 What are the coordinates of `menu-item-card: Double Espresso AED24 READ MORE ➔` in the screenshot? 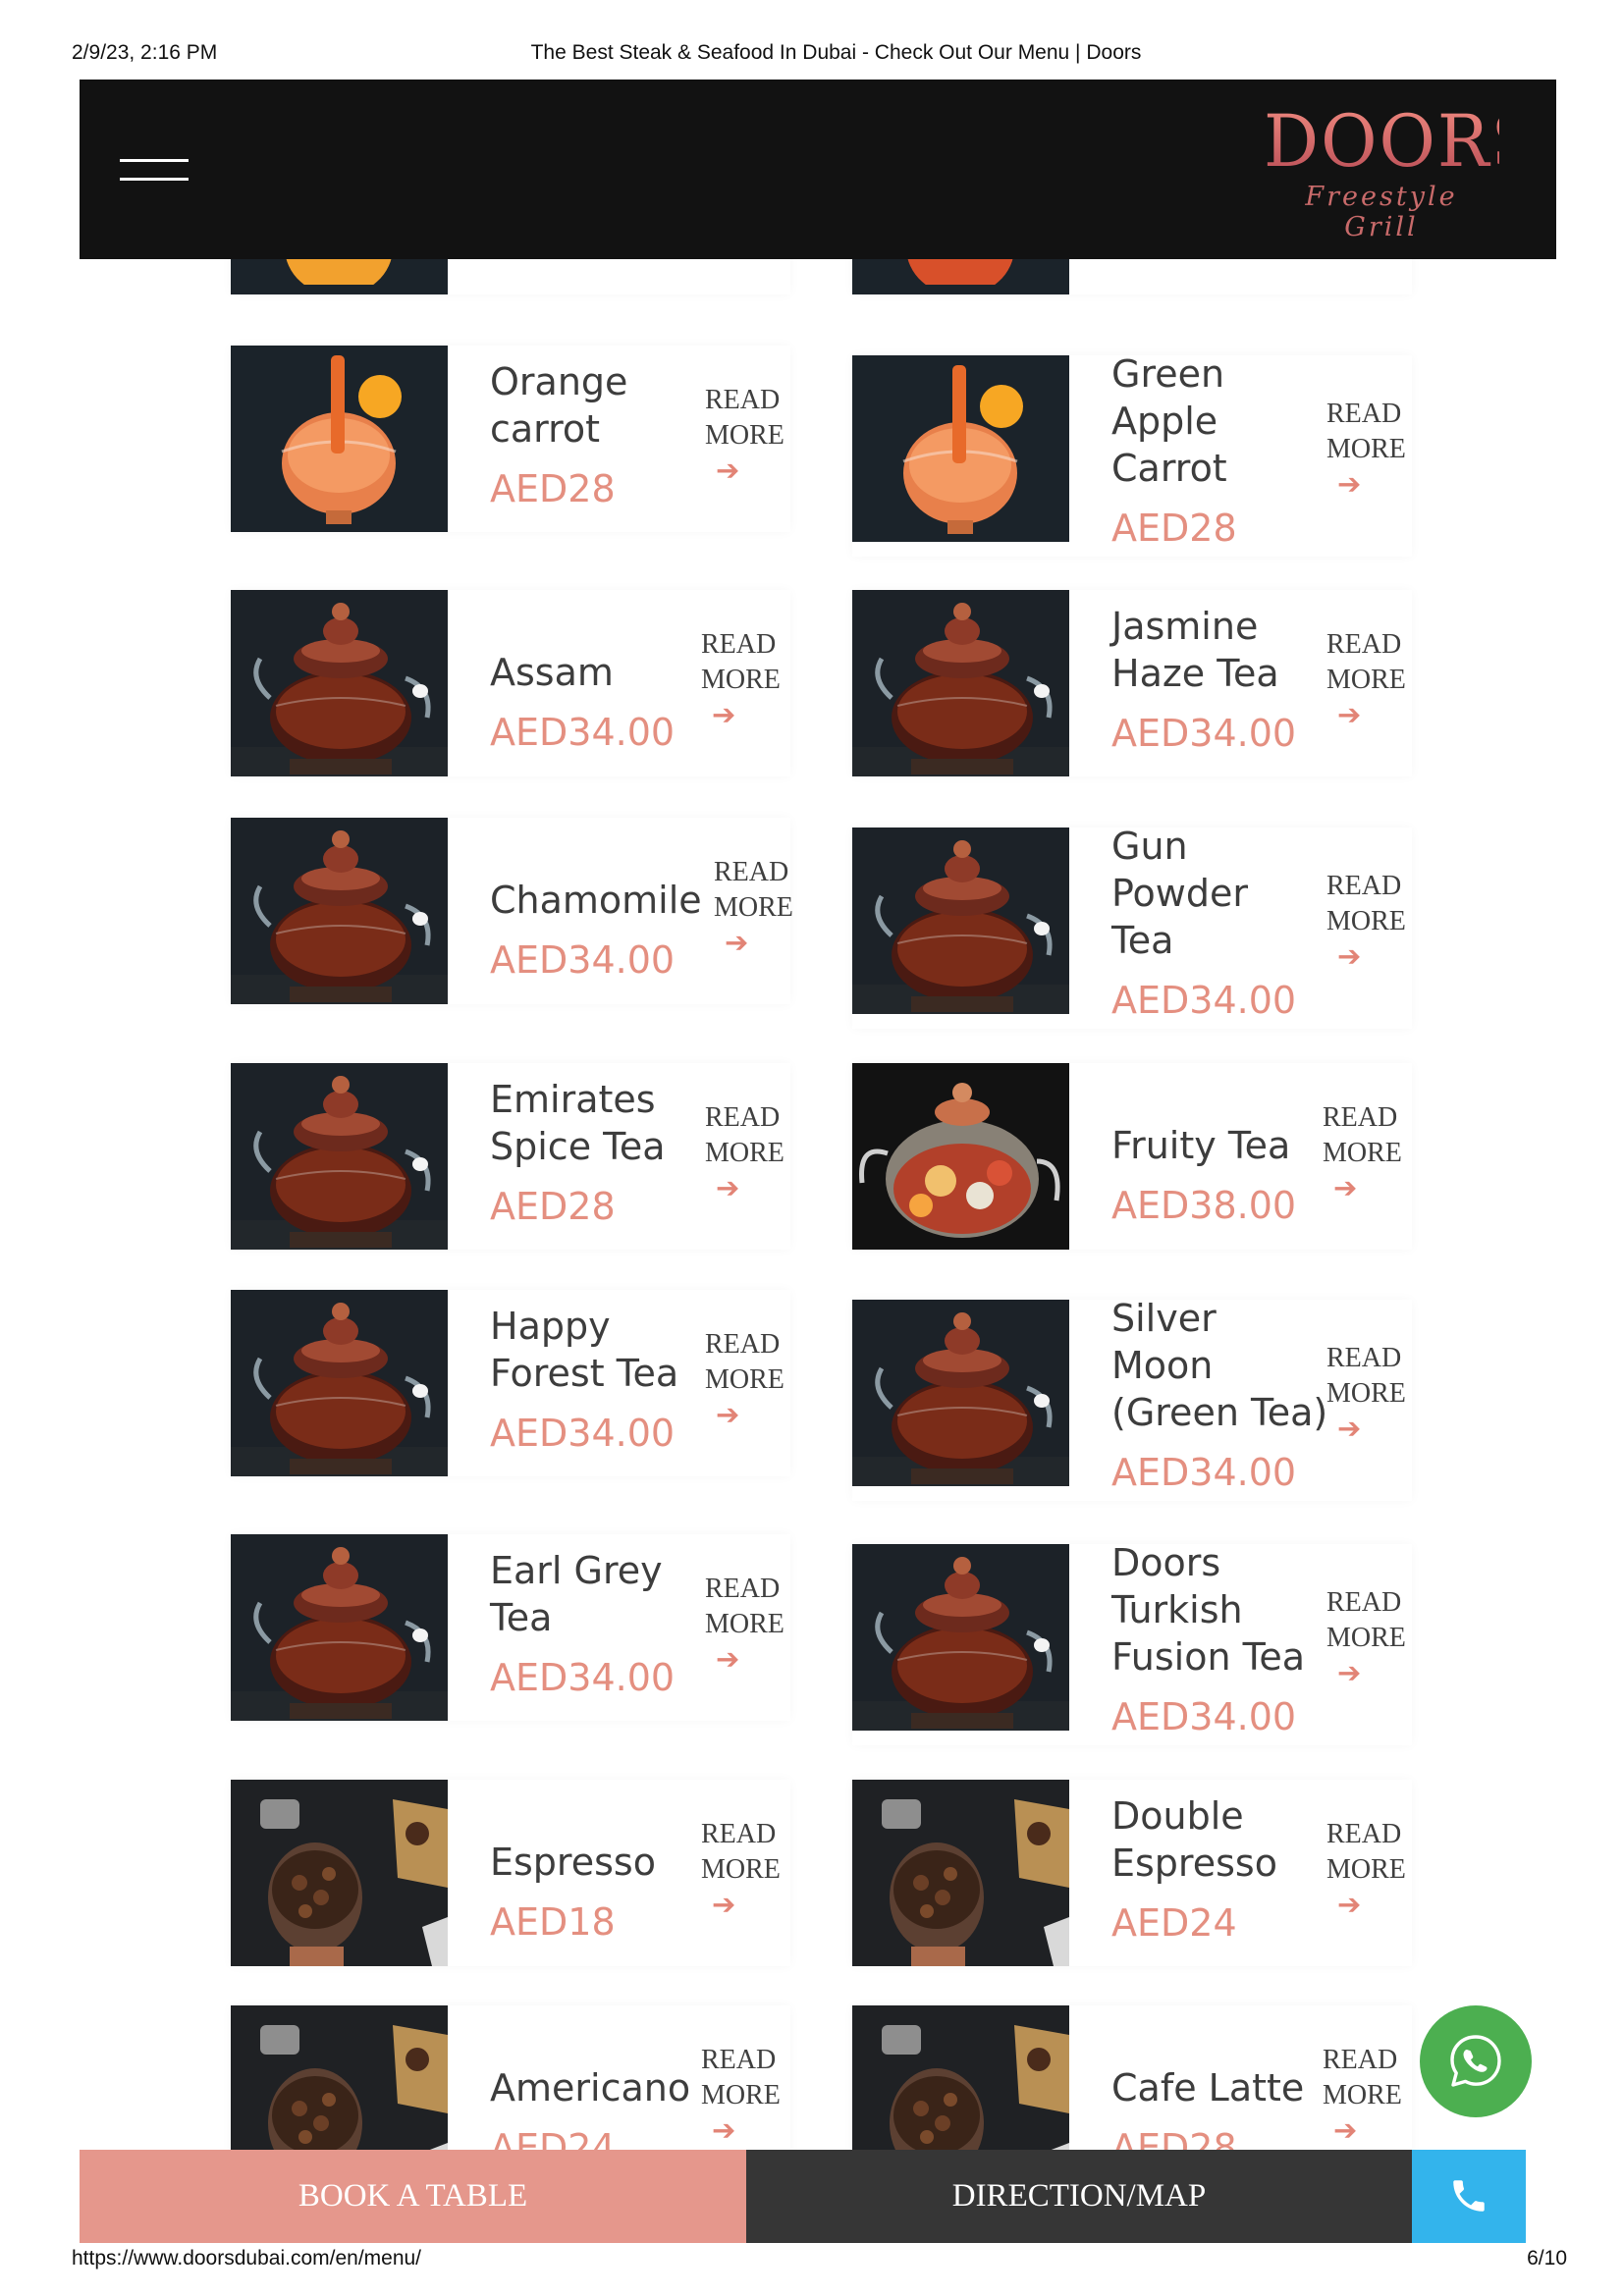 It's located at (1132, 1873).